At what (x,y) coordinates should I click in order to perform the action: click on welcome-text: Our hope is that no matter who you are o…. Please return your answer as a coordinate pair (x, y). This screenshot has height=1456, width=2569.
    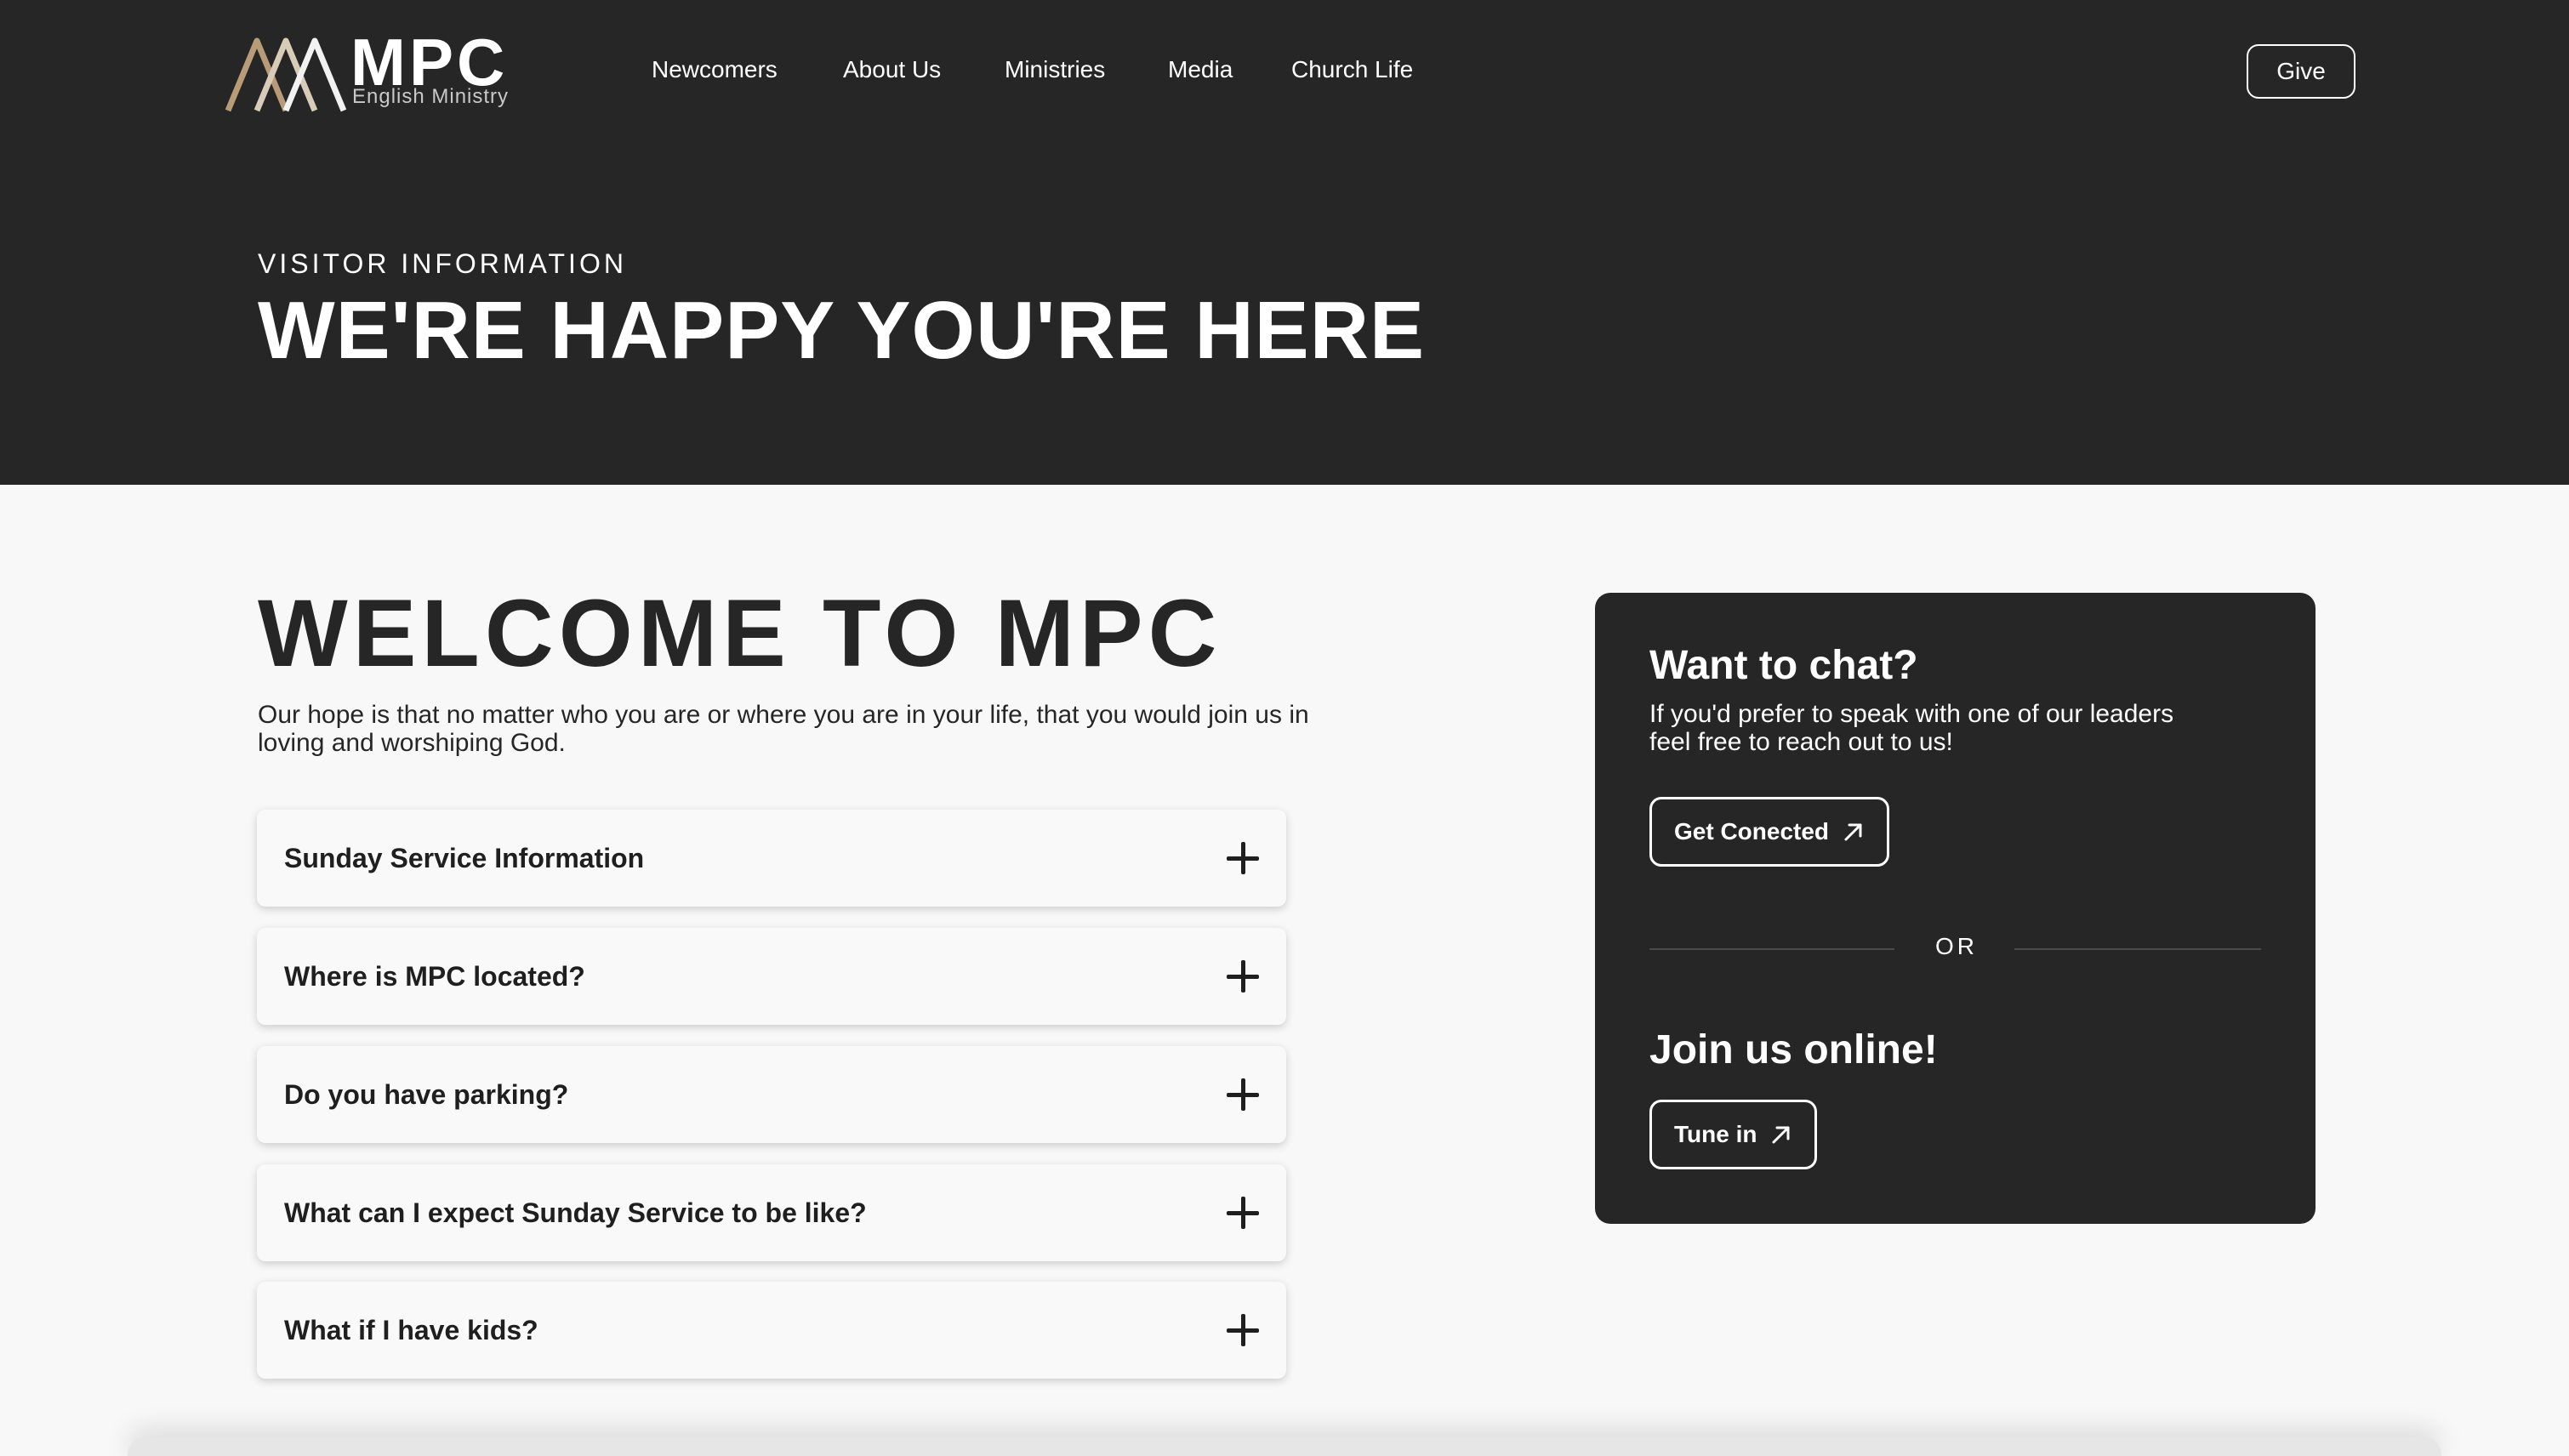
    Looking at the image, I should click on (783, 729).